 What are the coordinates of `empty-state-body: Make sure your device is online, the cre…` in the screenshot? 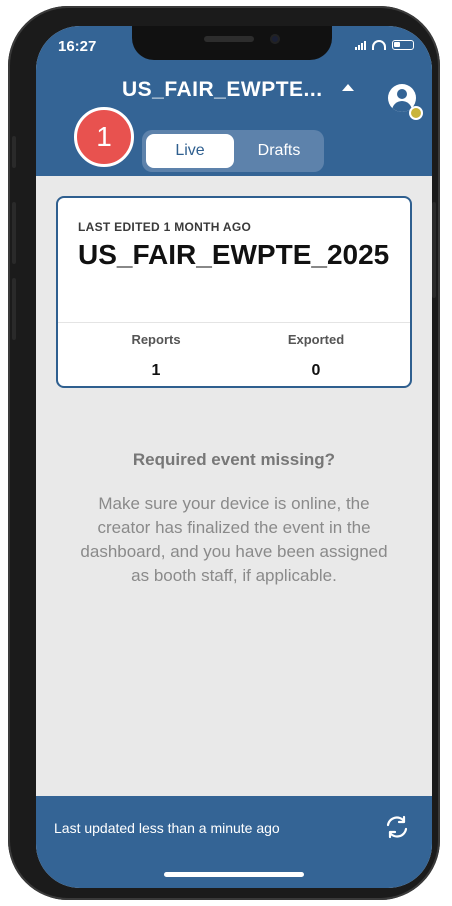 It's located at (234, 539).